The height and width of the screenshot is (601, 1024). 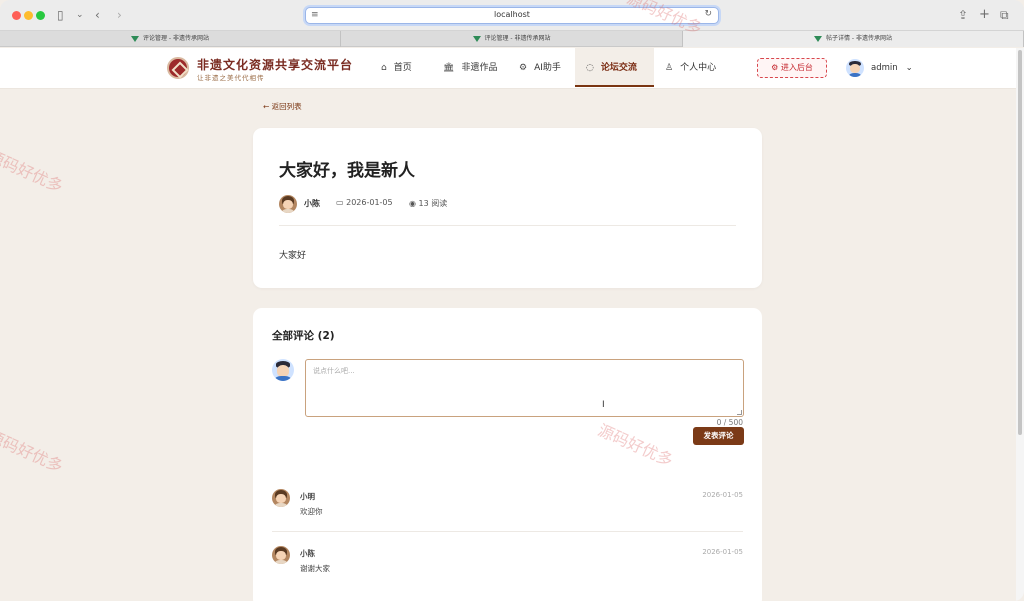 I want to click on tab-comment-admin-2: 评论管理 - 非遗传承网站, so click(x=512, y=39).